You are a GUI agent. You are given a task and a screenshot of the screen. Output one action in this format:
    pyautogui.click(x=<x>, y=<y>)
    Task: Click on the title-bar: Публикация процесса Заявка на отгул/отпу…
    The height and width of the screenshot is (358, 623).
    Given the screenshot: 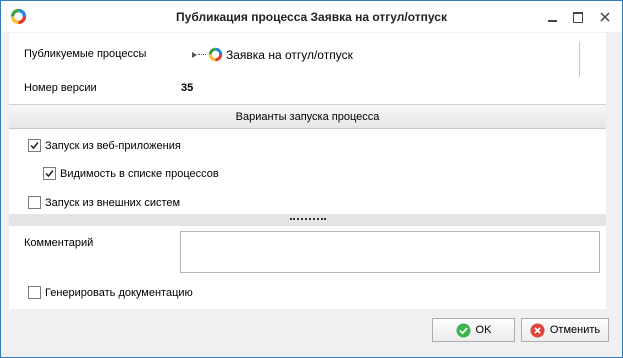 What is the action you would take?
    pyautogui.click(x=311, y=16)
    